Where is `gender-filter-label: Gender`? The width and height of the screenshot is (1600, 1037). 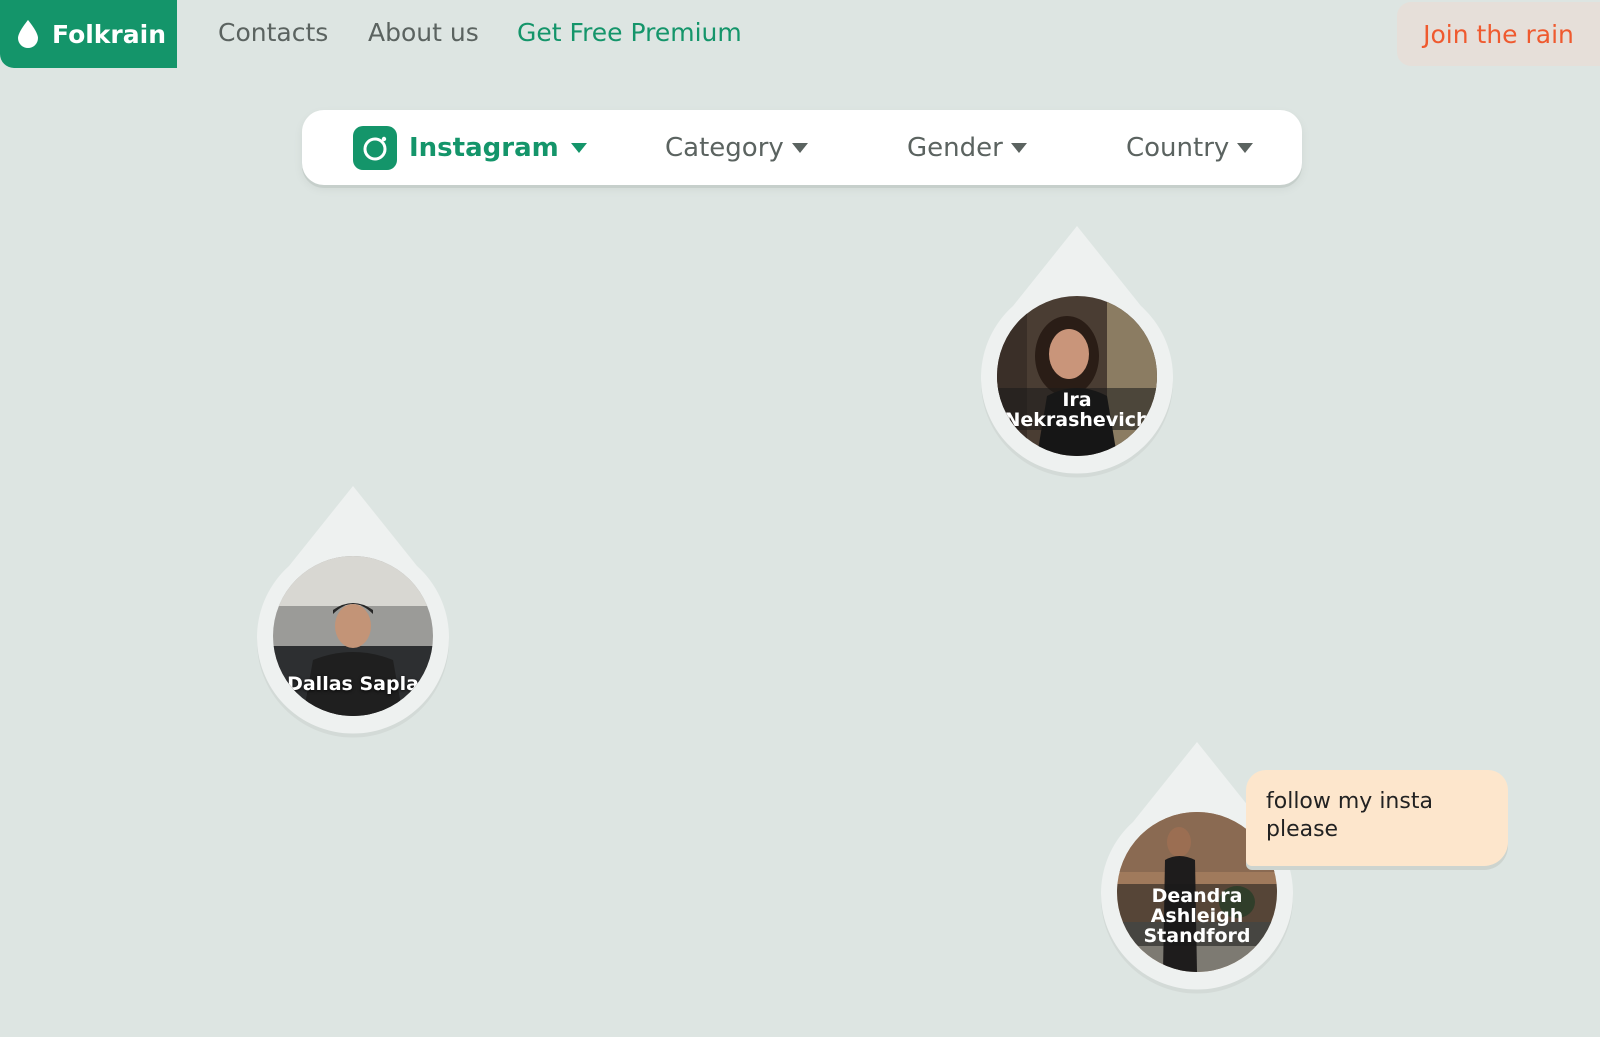 gender-filter-label: Gender is located at coordinates (955, 147).